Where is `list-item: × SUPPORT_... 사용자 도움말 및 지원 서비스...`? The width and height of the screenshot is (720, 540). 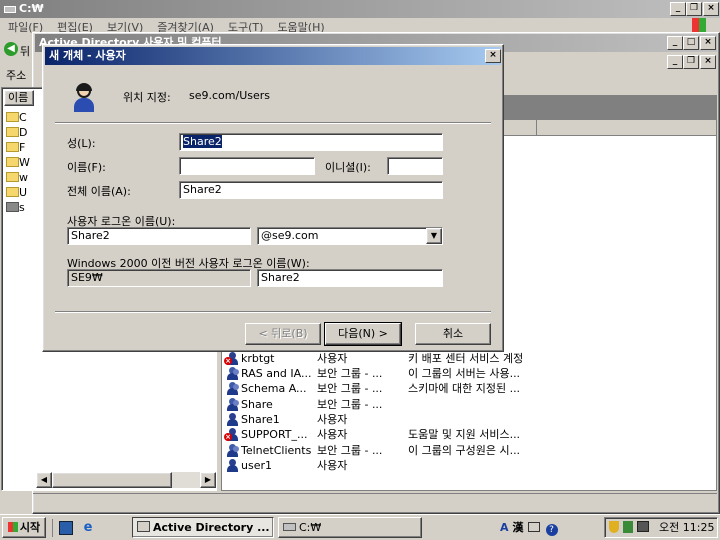 list-item: × SUPPORT_... 사용자 도움말 및 지원 서비스... is located at coordinates (472, 434).